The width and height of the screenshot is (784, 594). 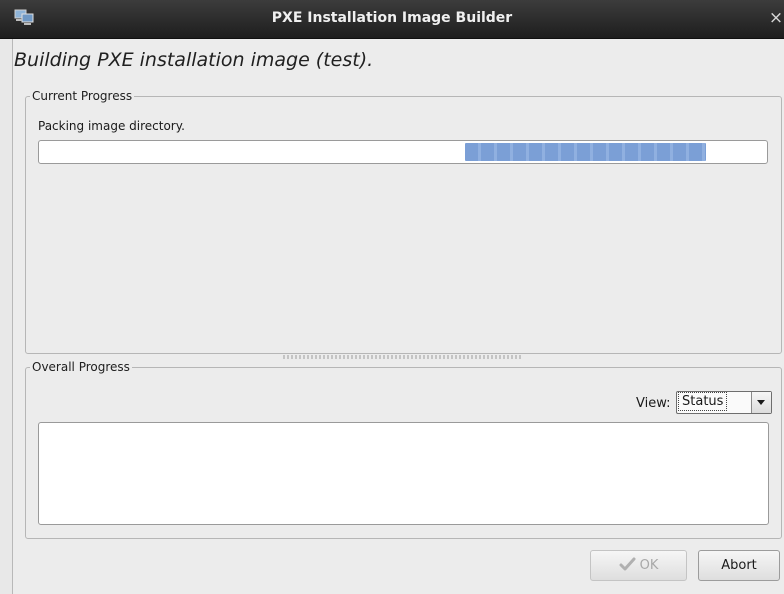 I want to click on title-bar: PXE Installation Image Builder ×, so click(x=392, y=19).